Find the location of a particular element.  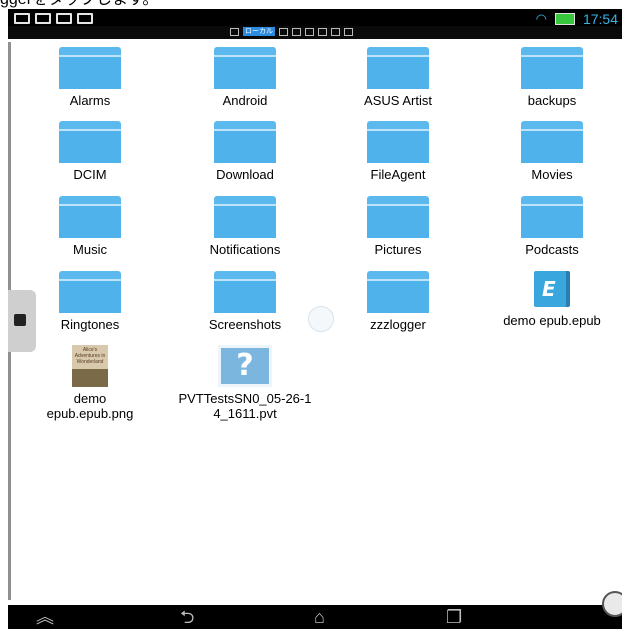

unknown-file-icon: ? is located at coordinates (245, 366).